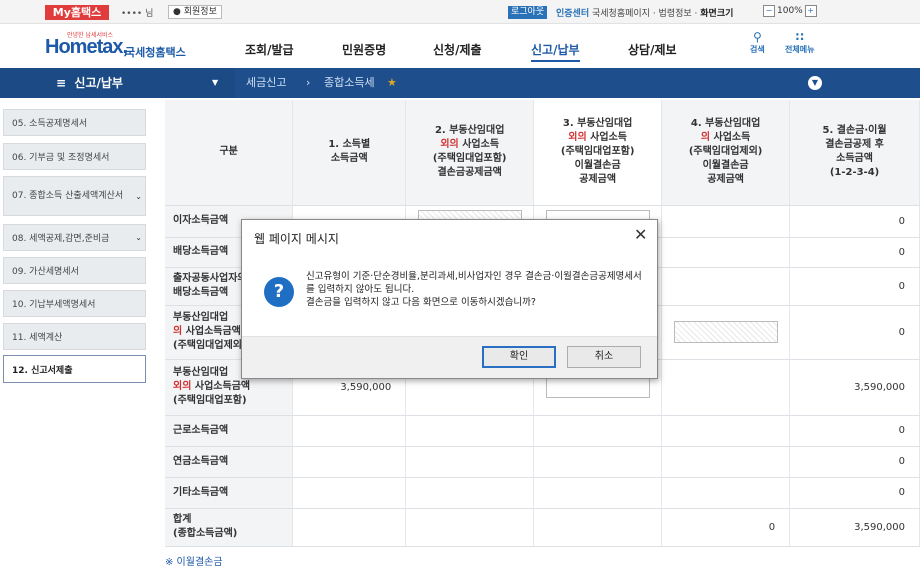 The width and height of the screenshot is (920, 583). Describe the element at coordinates (74, 336) in the screenshot. I see `sidebar-item-11: 11. 세액계산` at that location.